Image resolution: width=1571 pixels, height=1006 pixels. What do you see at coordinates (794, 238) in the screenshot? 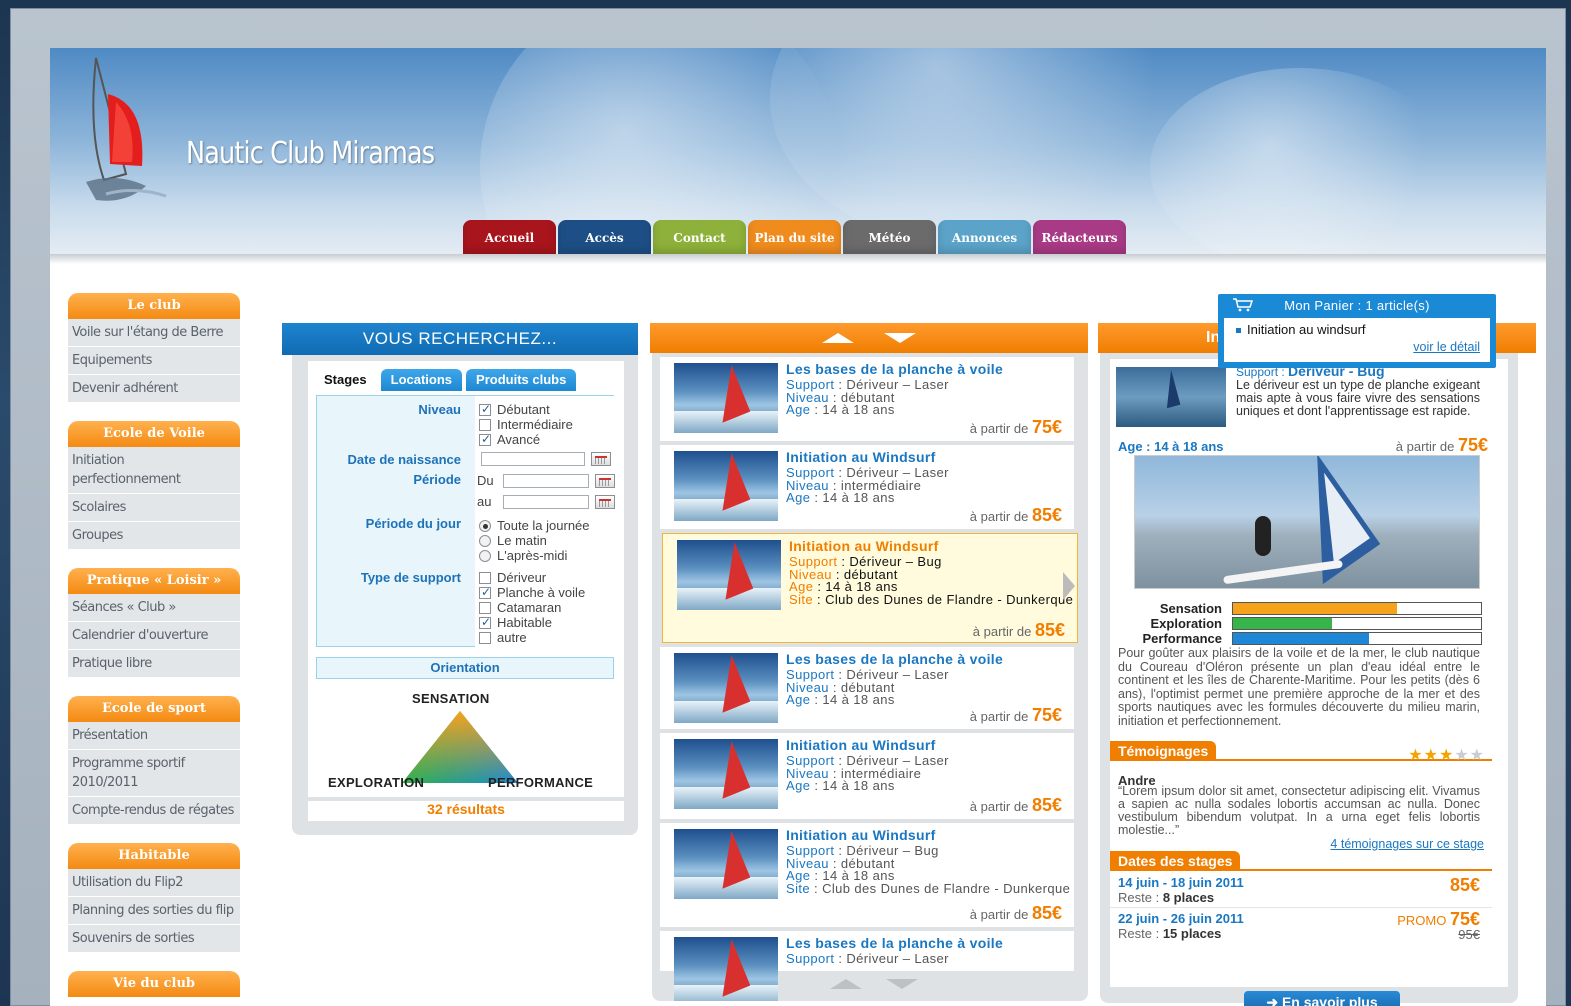
I see `nav-tab: Plan du site` at bounding box center [794, 238].